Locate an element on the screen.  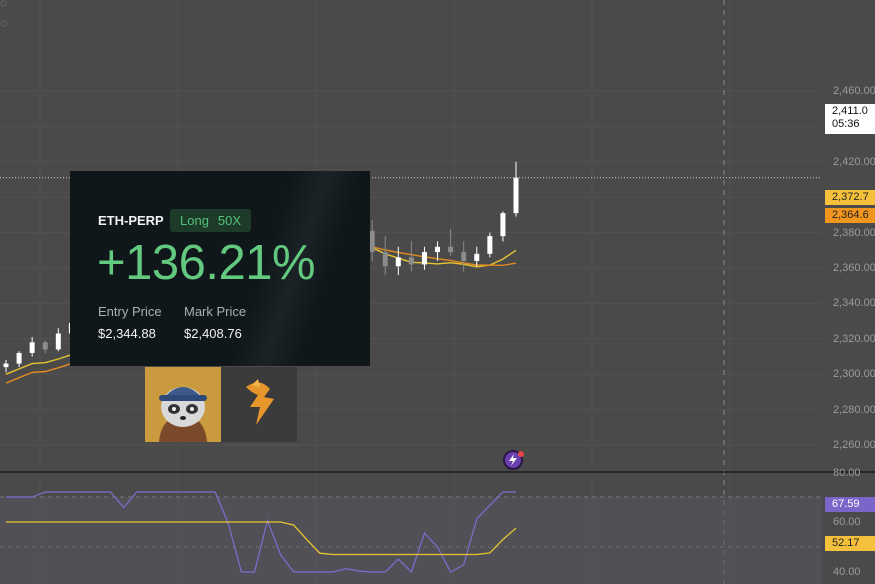
flame-horse-avatar is located at coordinates (259, 404).